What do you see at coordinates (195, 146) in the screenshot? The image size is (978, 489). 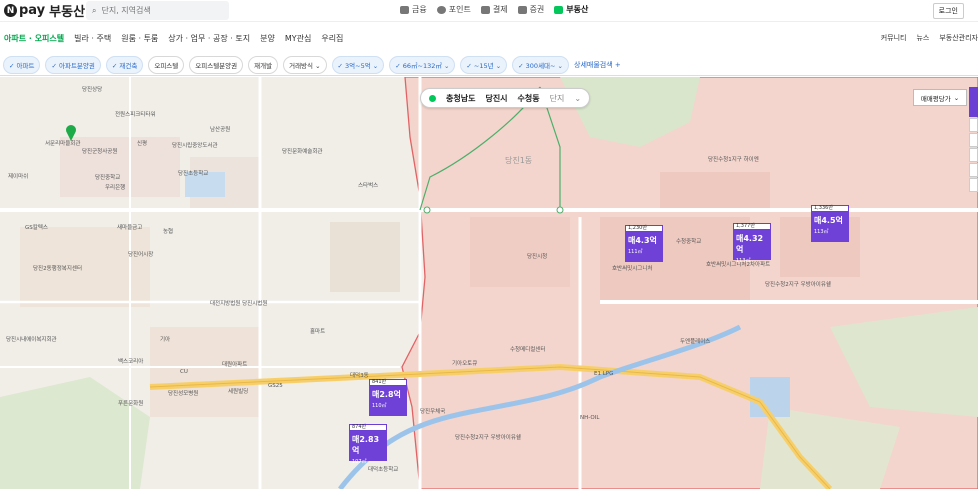 I see `map-place-label: 당진시립중앙도서관` at bounding box center [195, 146].